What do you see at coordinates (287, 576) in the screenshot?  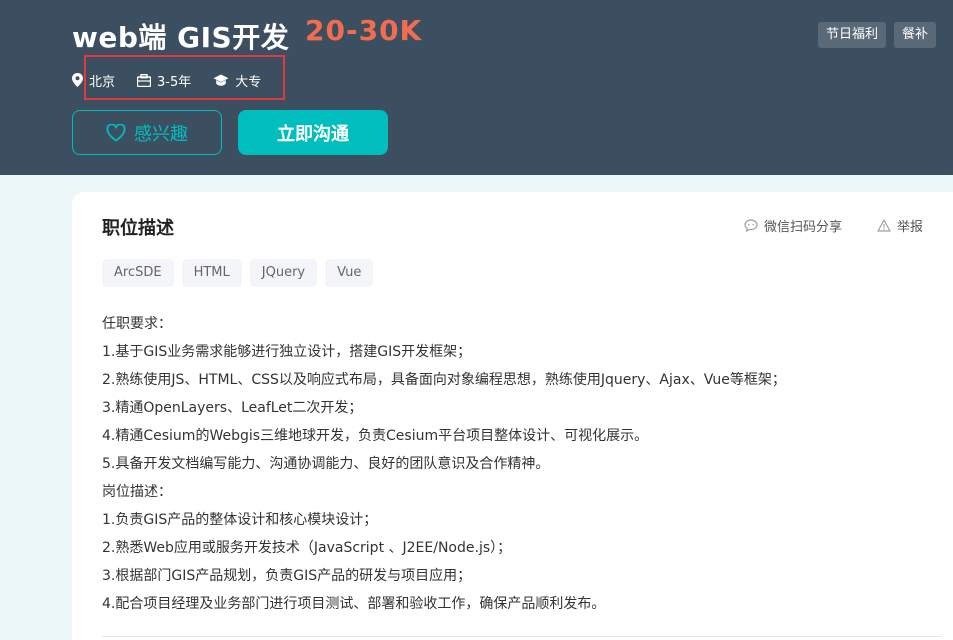 I see `description-line: 3.根据部门GIS产品规划，负责GIS产品的研发与项目应用；` at bounding box center [287, 576].